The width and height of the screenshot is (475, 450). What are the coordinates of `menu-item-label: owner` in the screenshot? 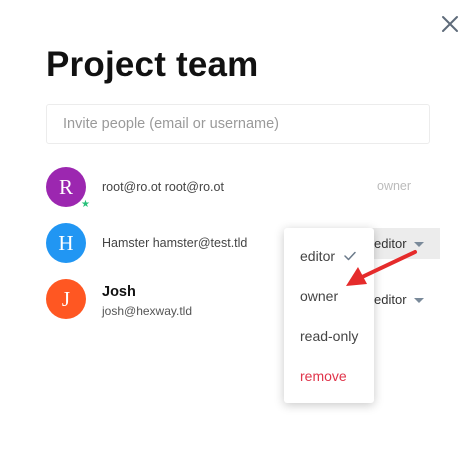 It's located at (319, 296).